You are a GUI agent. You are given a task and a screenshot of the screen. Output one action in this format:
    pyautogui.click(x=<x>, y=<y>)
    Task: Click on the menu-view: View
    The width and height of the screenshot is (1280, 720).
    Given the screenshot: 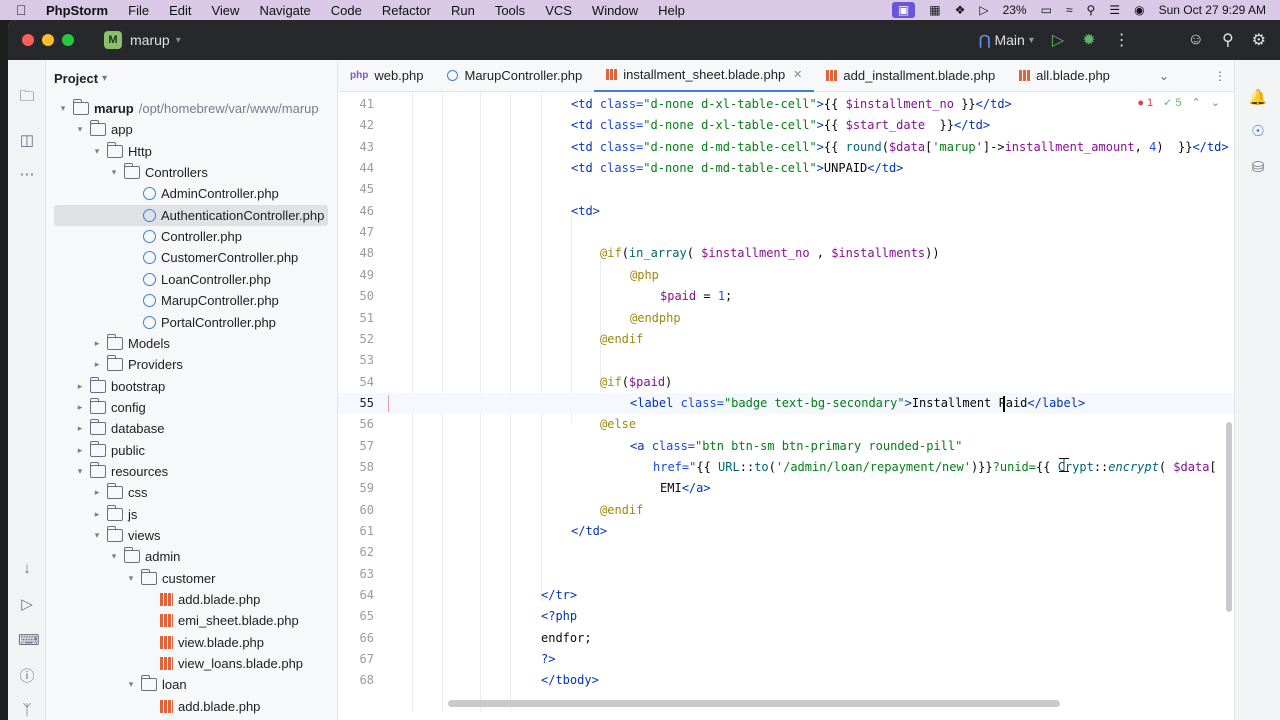 What is the action you would take?
    pyautogui.click(x=225, y=10)
    